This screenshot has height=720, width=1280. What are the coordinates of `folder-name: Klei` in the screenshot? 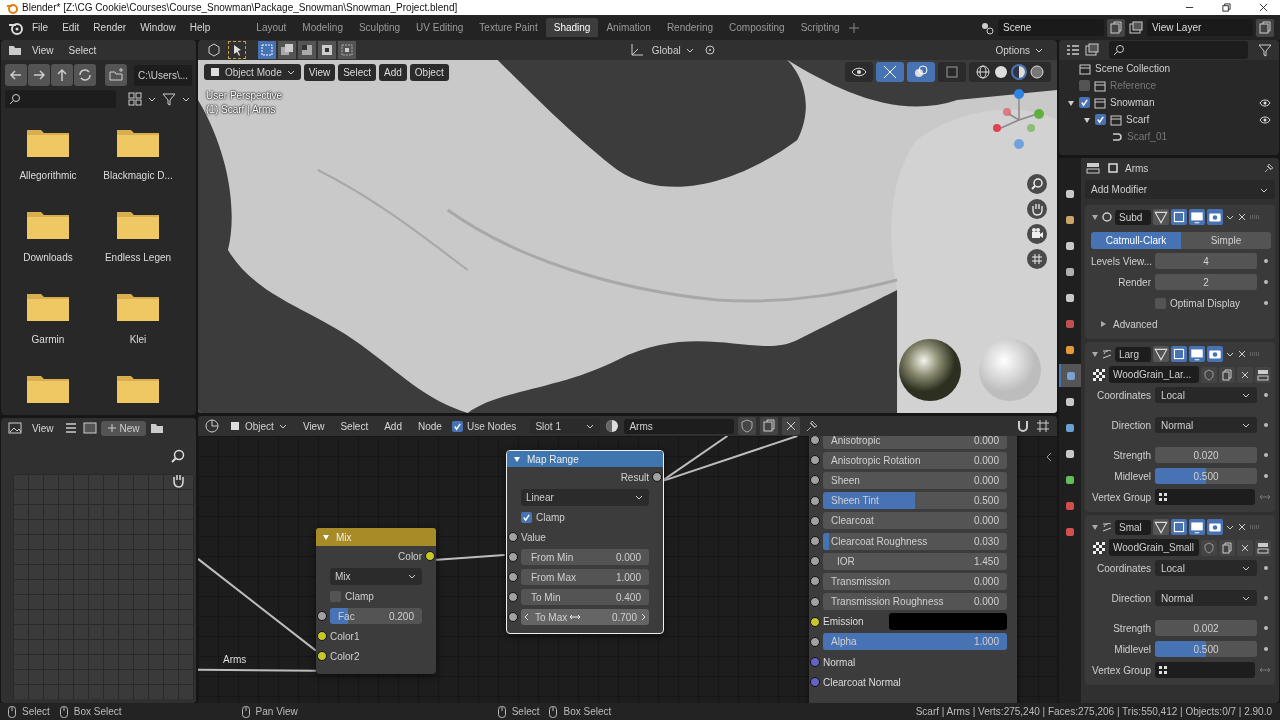 It's located at (138, 339).